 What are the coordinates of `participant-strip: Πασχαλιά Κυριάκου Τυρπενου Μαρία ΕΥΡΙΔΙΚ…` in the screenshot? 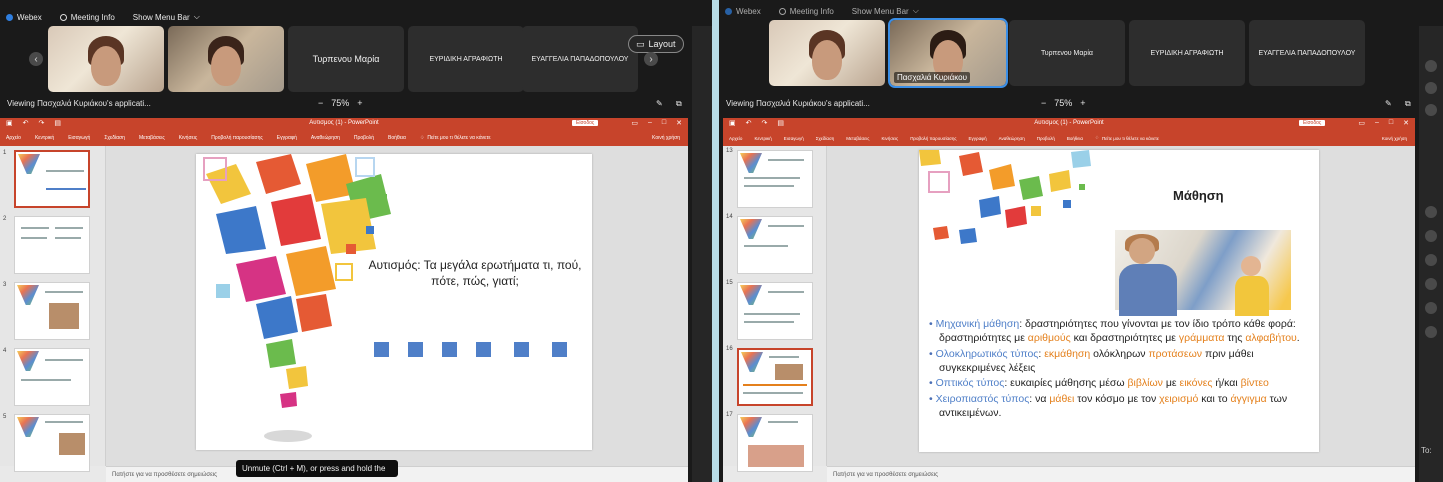 It's located at (1084, 53).